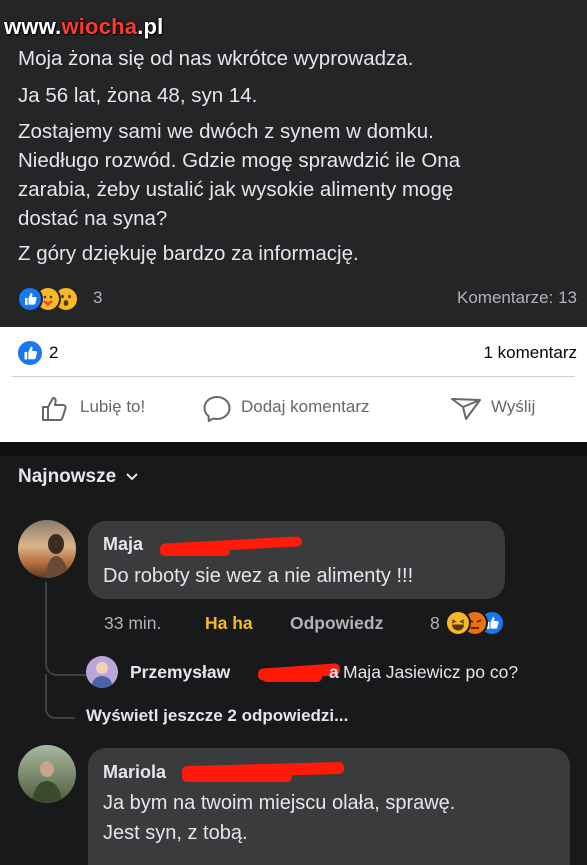 Image resolution: width=587 pixels, height=865 pixels. Describe the element at coordinates (279, 803) in the screenshot. I see `comment-text-line: Ja bym na twoim miejscu olała, sprawę.` at that location.